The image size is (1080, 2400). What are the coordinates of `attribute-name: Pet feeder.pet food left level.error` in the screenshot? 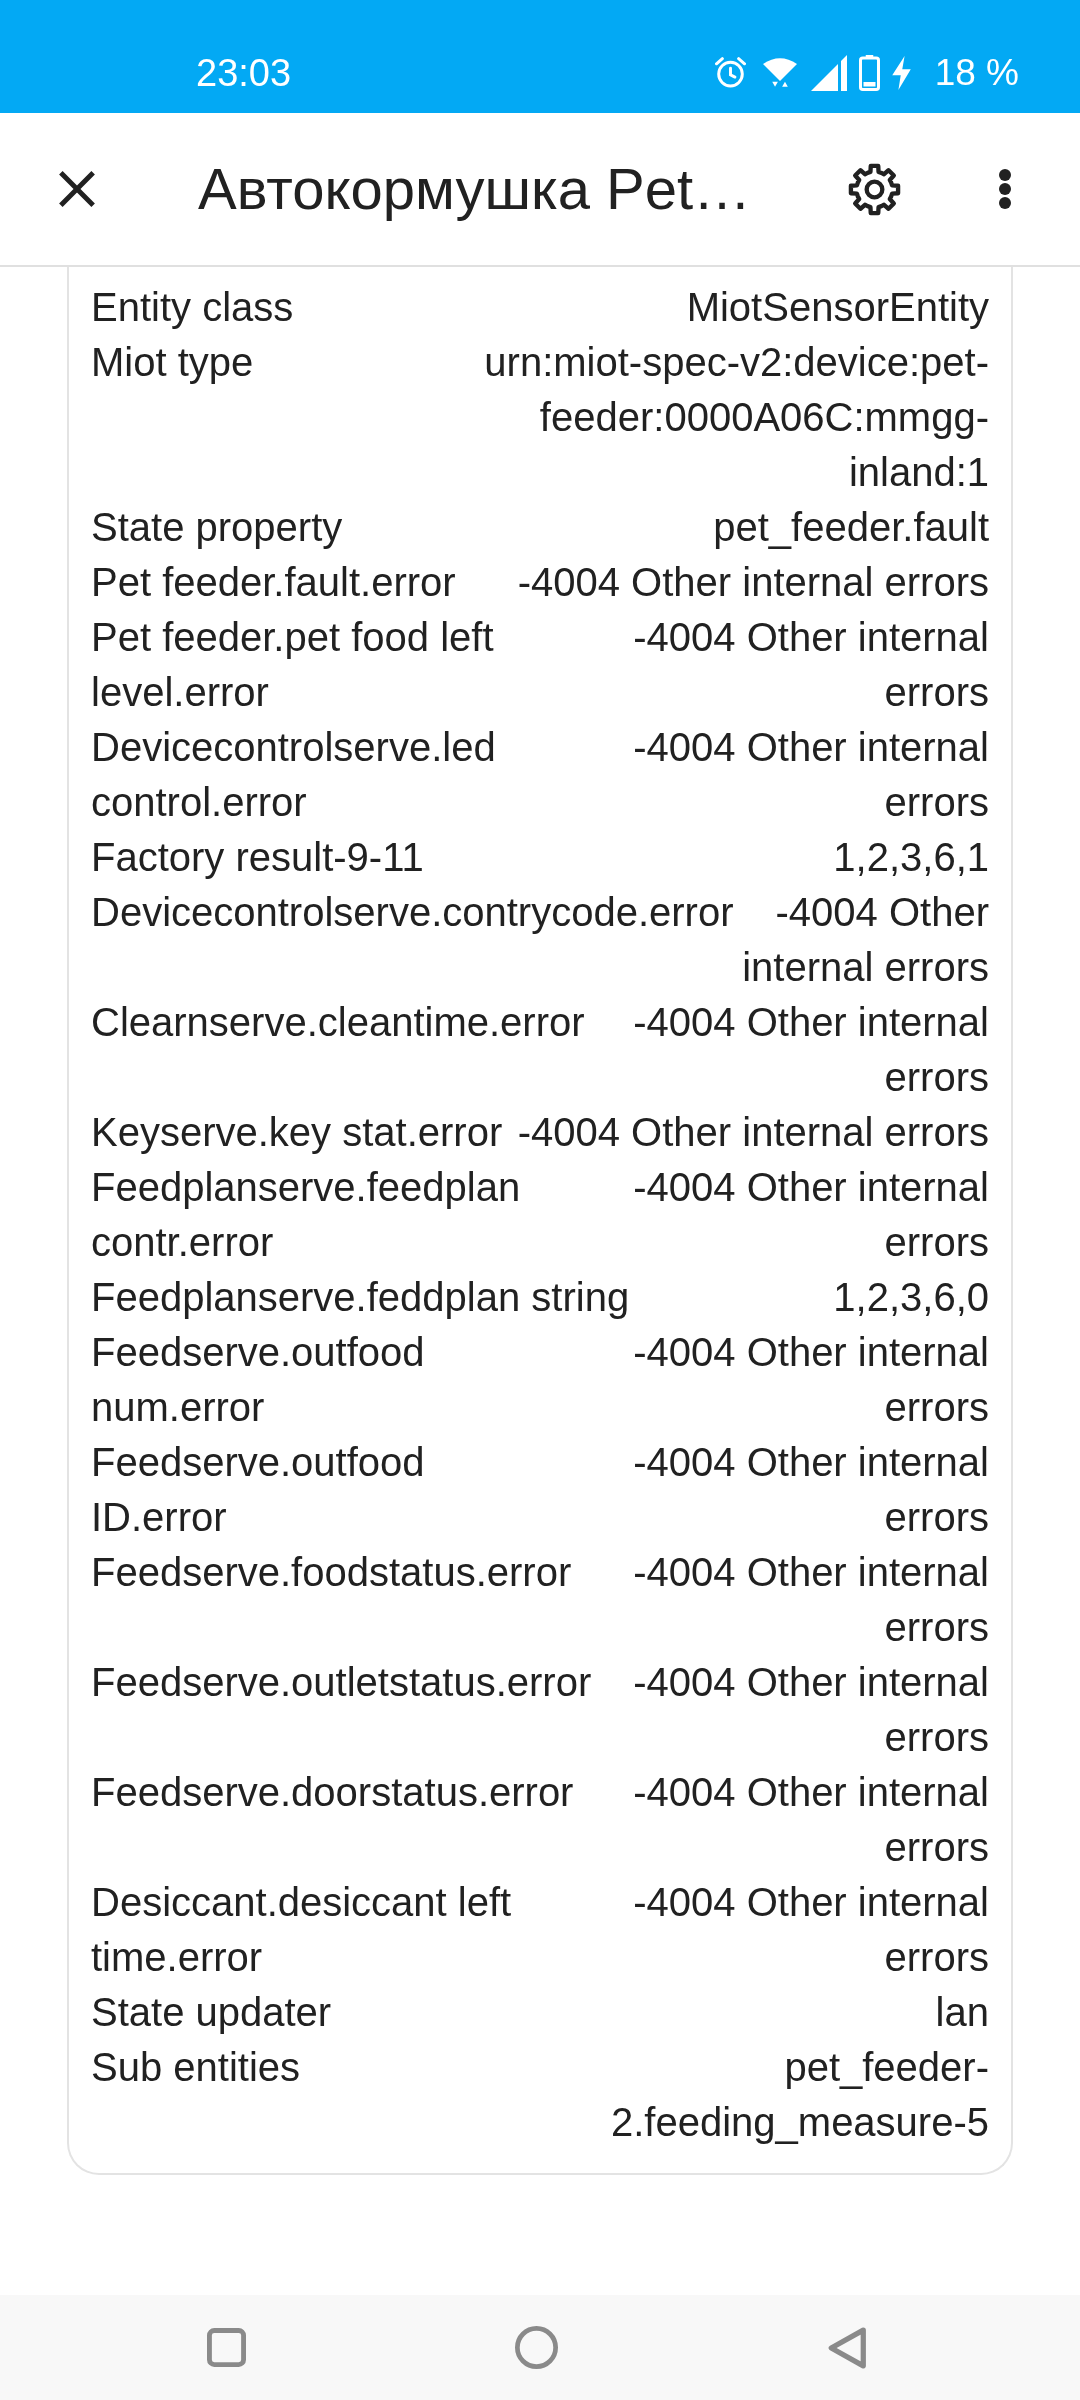 It's located at (293, 665).